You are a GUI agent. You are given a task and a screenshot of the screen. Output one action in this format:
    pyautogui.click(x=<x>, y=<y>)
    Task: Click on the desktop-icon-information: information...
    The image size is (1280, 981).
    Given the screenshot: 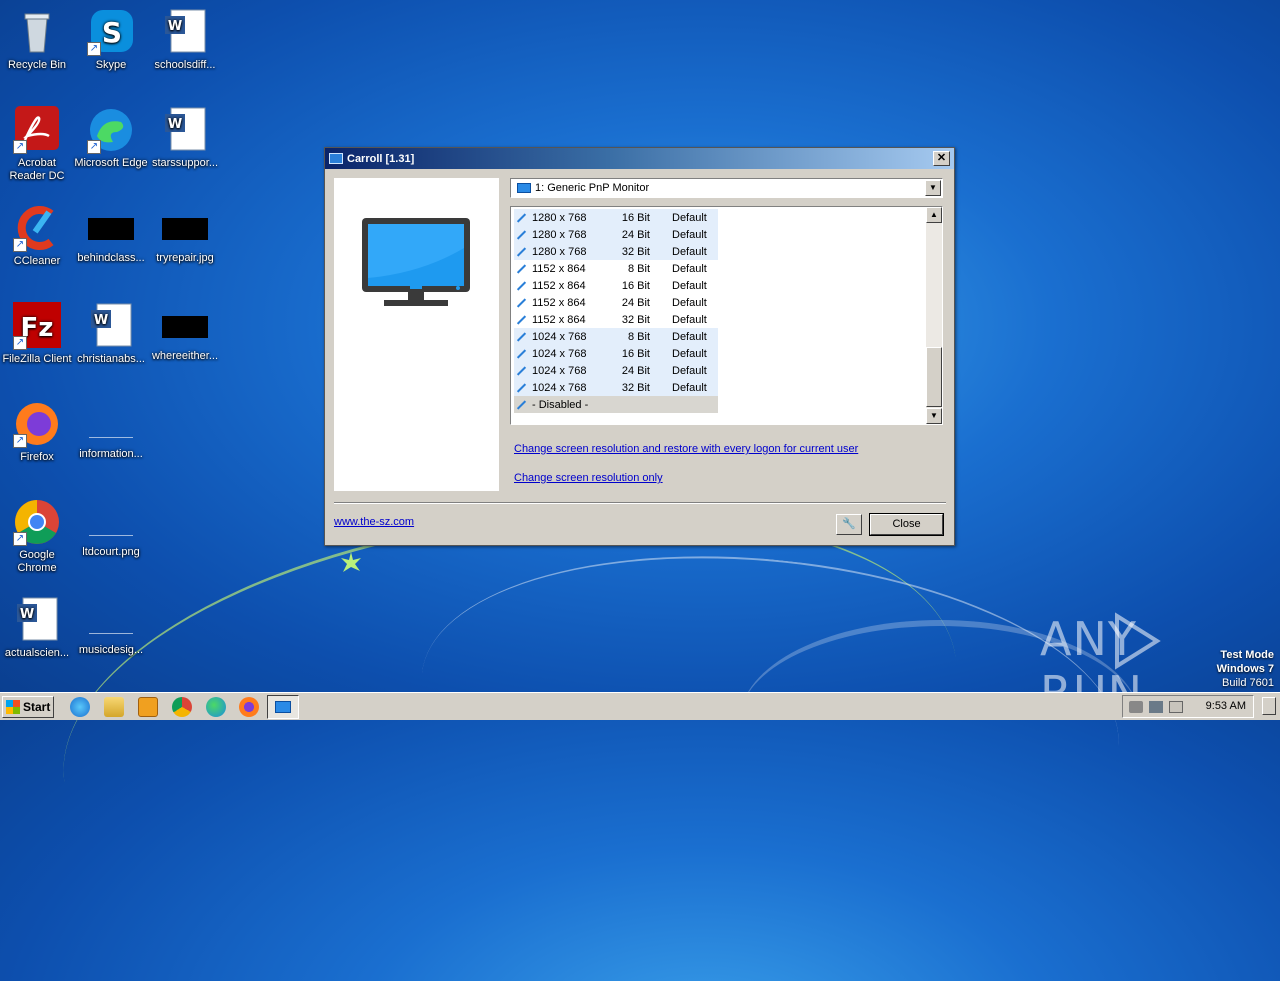 What is the action you would take?
    pyautogui.click(x=111, y=430)
    